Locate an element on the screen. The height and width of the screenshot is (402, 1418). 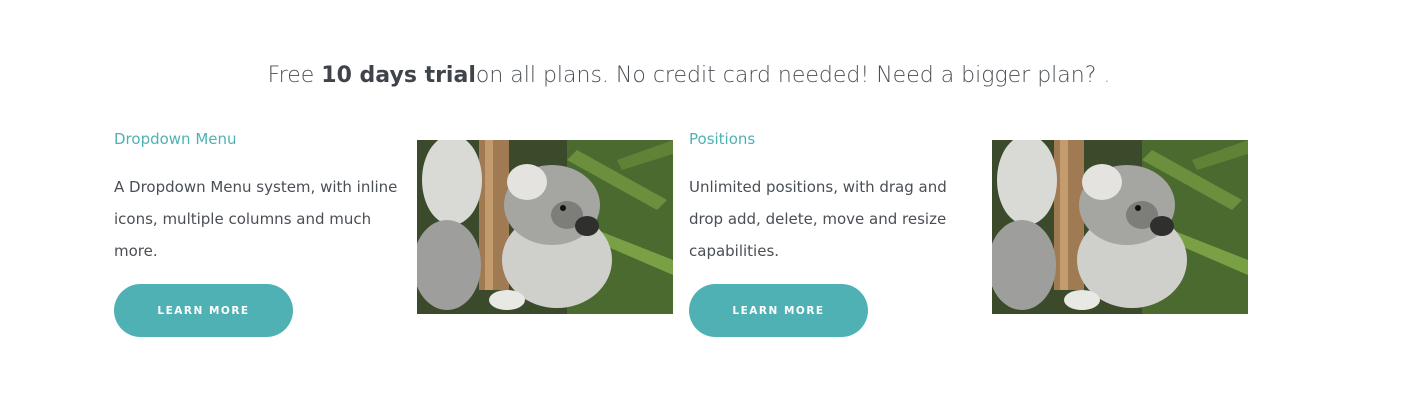
headline-prefix: Free is located at coordinates (294, 75).